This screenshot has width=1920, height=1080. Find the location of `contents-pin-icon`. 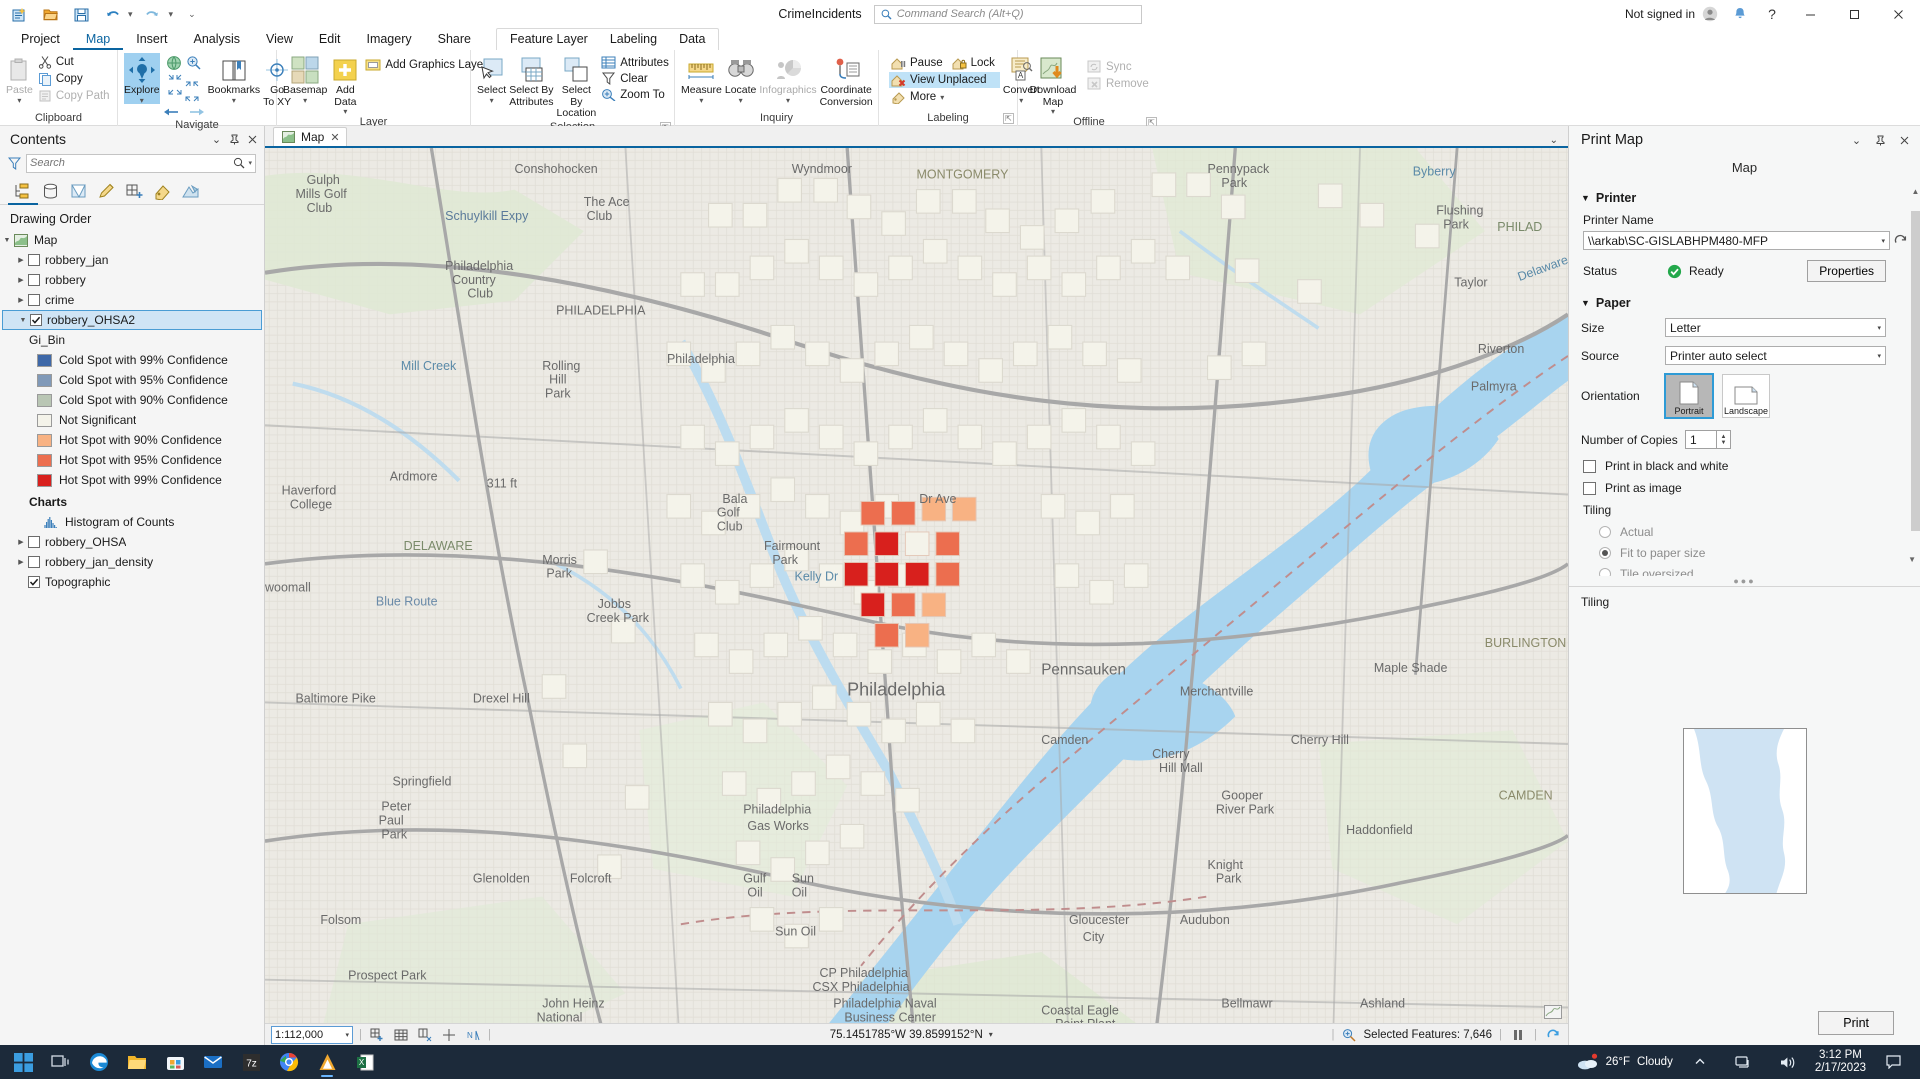

contents-pin-icon is located at coordinates (234, 139).